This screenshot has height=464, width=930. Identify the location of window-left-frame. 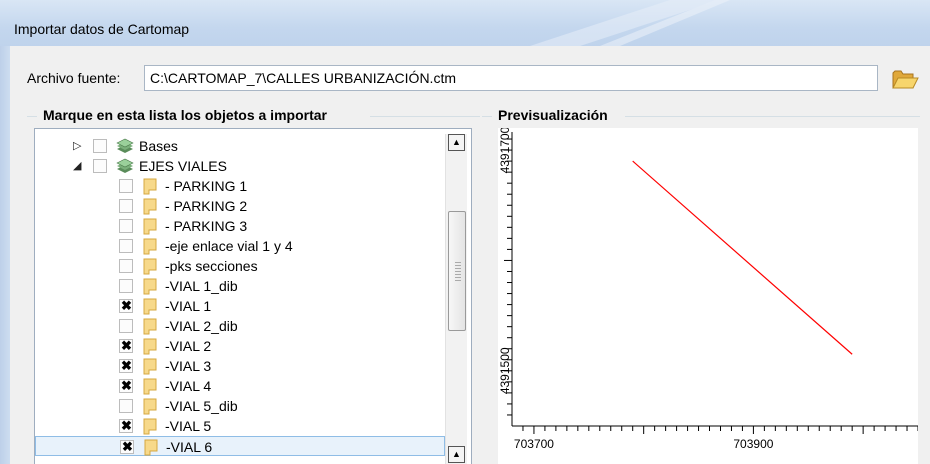
(5, 255).